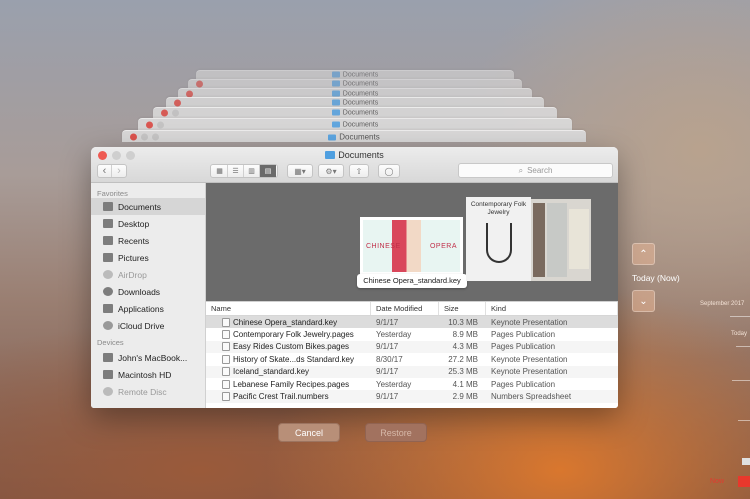 The width and height of the screenshot is (750, 499). Describe the element at coordinates (108, 308) in the screenshot. I see `applications-icon` at that location.